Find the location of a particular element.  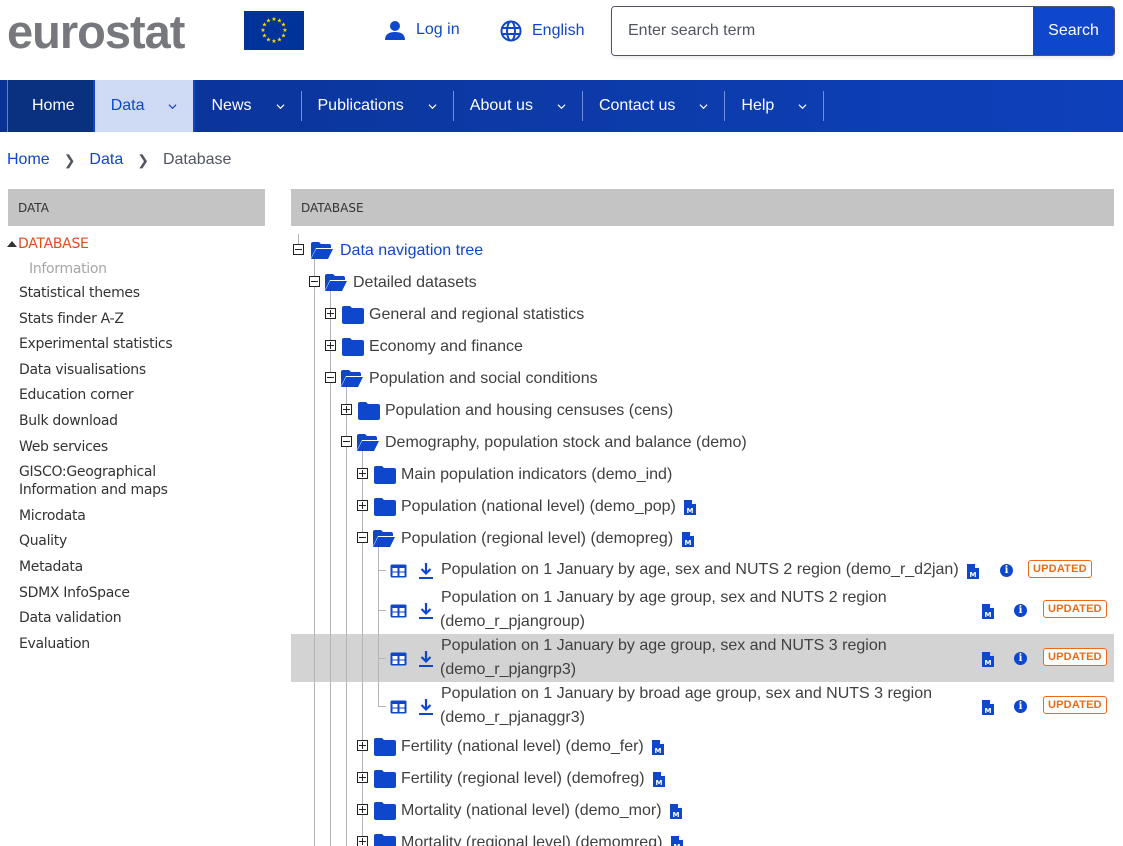

search-form: Search is located at coordinates (863, 31).